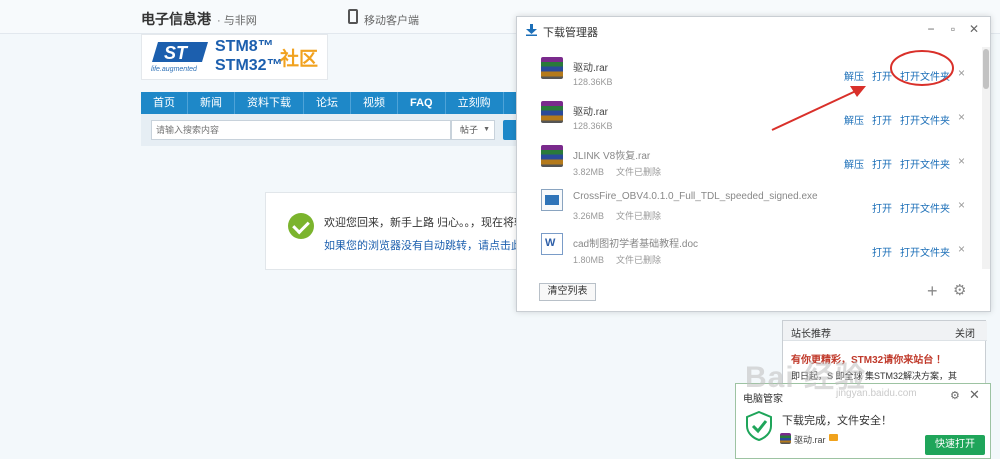 The height and width of the screenshot is (459, 1000). I want to click on clear-list-button: 清空列表, so click(567, 292).